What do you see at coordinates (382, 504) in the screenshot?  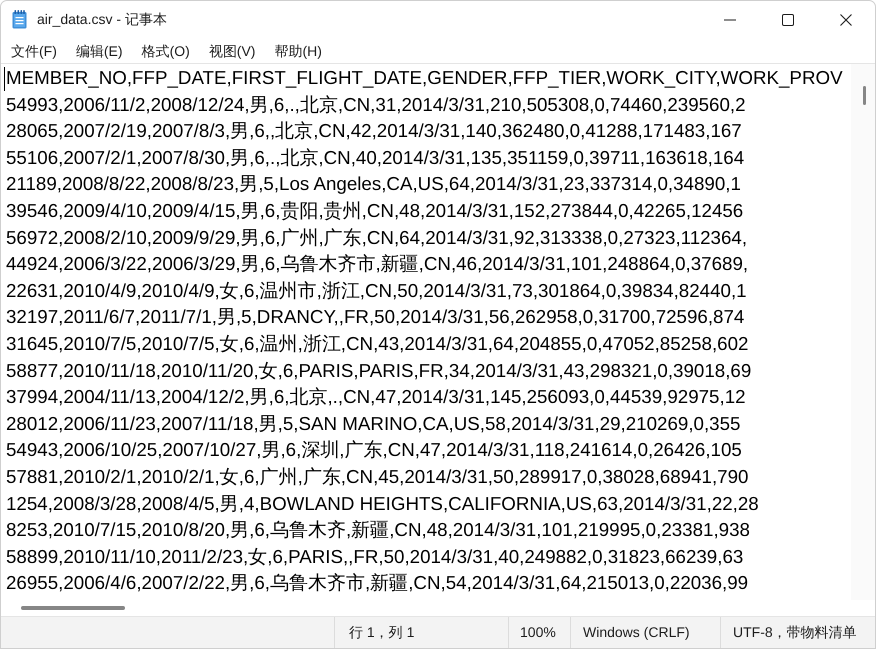 I see `text-line: 1254,2008/3/28,2008/4/5,男,4,BOWLAND HEIGHTS,CALIFORNIA,US,63,2014/3/31,22,28` at bounding box center [382, 504].